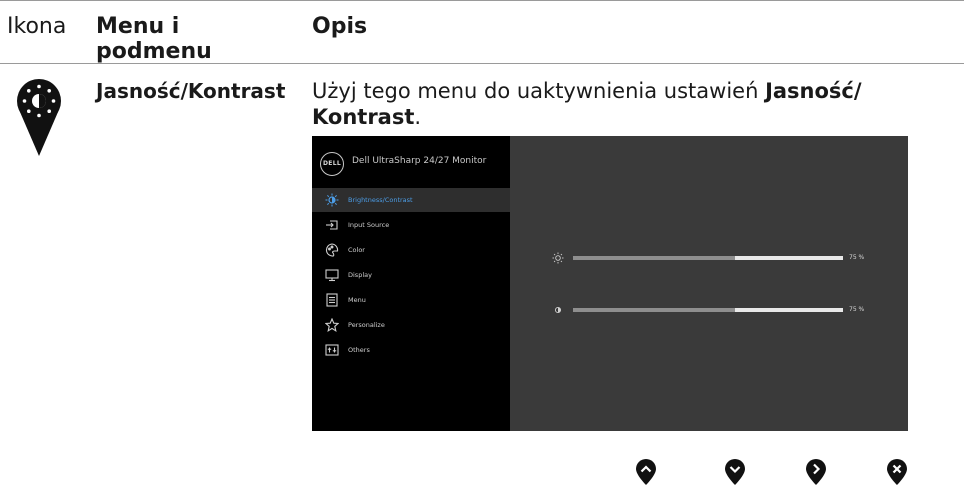  What do you see at coordinates (816, 472) in the screenshot?
I see `right-button-icon` at bounding box center [816, 472].